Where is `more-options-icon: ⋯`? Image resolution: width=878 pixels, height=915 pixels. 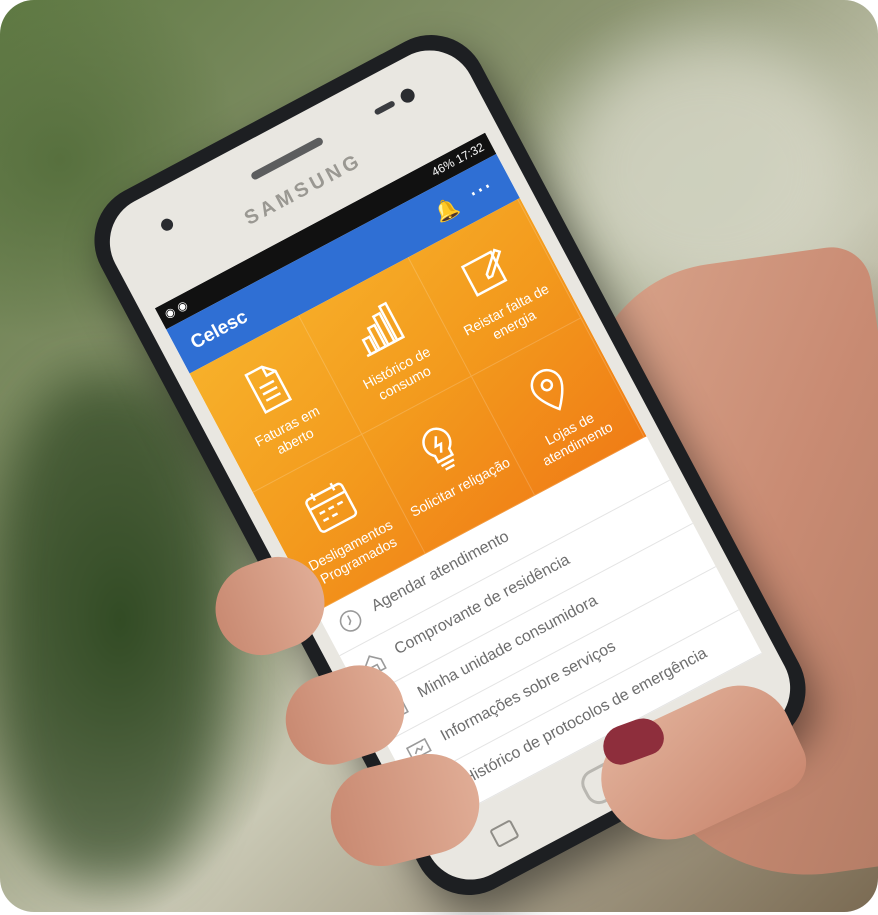
more-options-icon: ⋯ is located at coordinates (481, 189).